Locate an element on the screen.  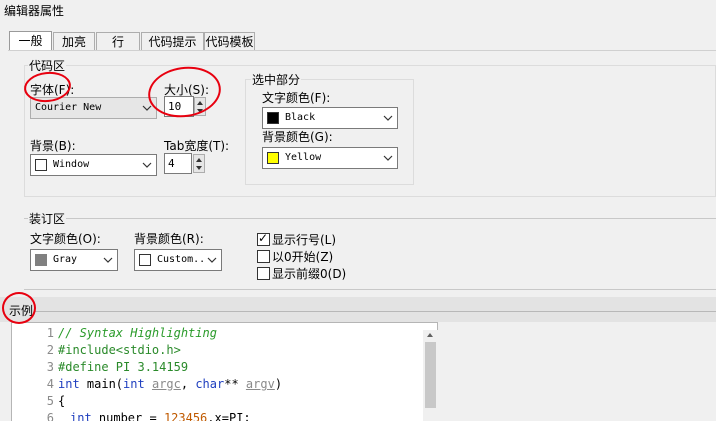
background-combobox: Window is located at coordinates (93, 165).